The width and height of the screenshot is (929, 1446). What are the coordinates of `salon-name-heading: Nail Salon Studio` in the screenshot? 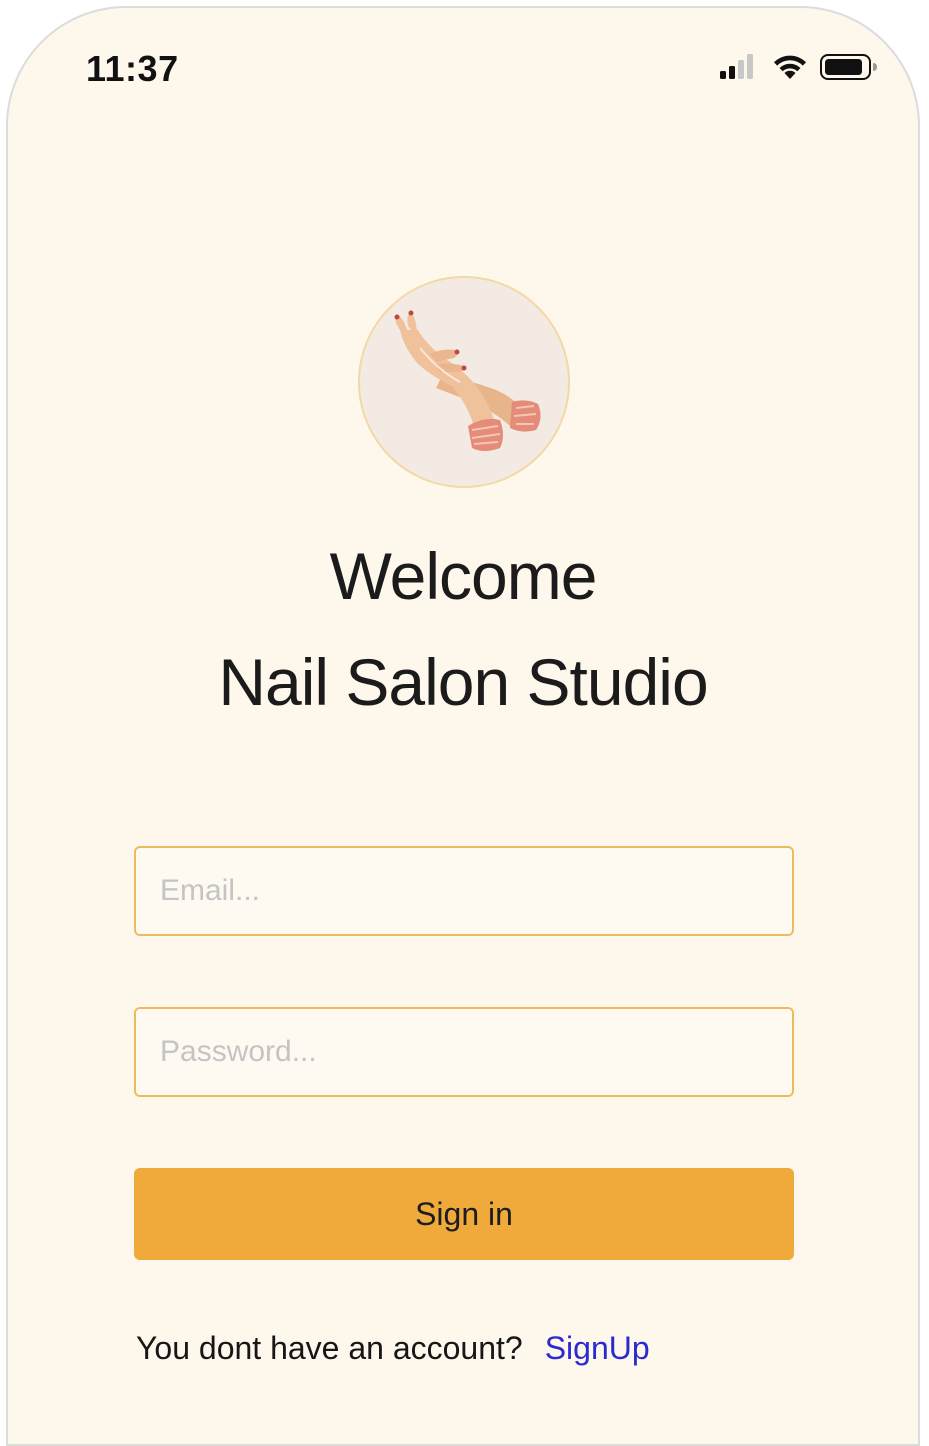 It's located at (463, 682).